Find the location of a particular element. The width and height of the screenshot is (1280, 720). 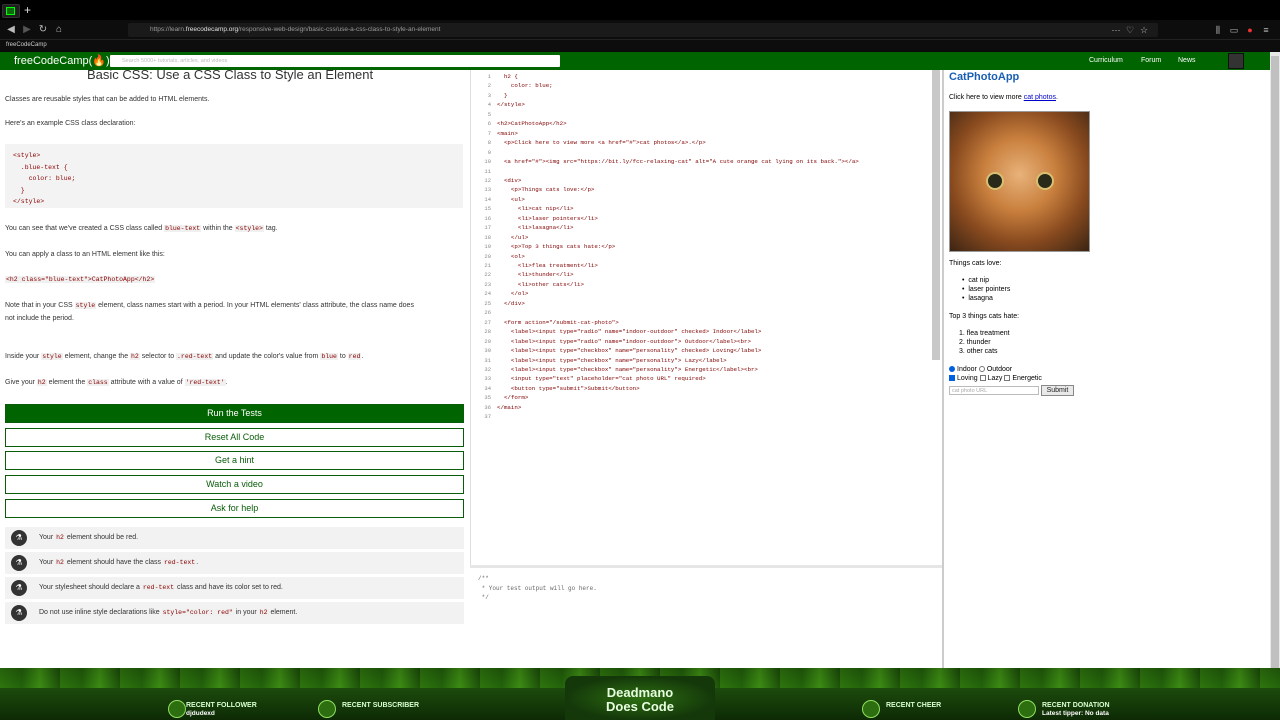

code-line: <li>thunder</li> is located at coordinates (535, 275).